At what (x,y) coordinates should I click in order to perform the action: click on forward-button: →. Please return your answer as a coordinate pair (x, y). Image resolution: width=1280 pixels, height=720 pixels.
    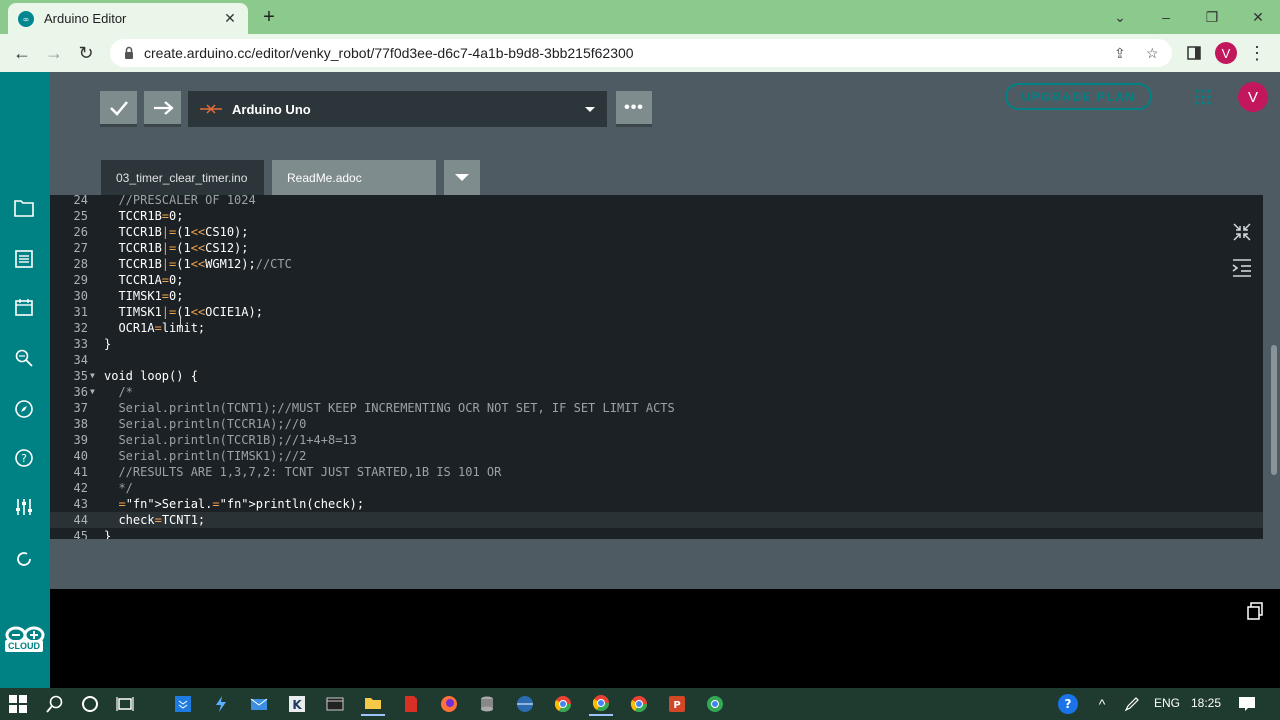
    Looking at the image, I should click on (54, 53).